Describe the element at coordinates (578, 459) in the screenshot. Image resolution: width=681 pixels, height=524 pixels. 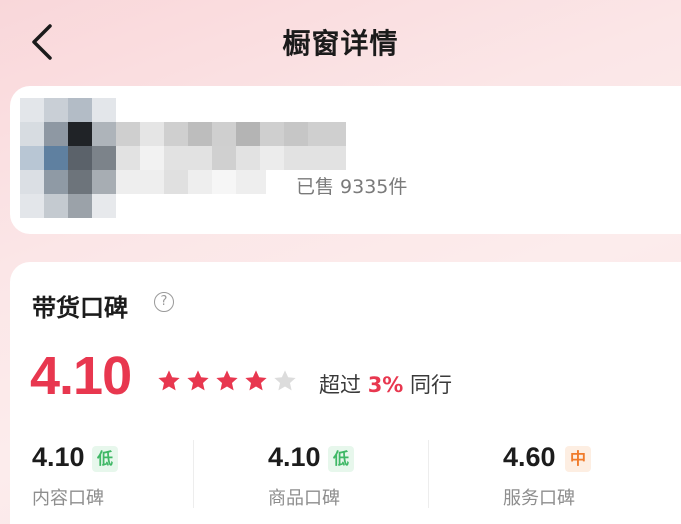
I see `level-tag: 中` at that location.